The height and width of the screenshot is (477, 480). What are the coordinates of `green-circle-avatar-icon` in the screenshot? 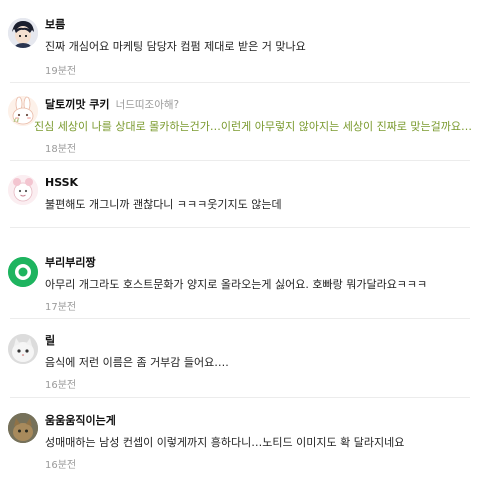 It's located at (23, 272).